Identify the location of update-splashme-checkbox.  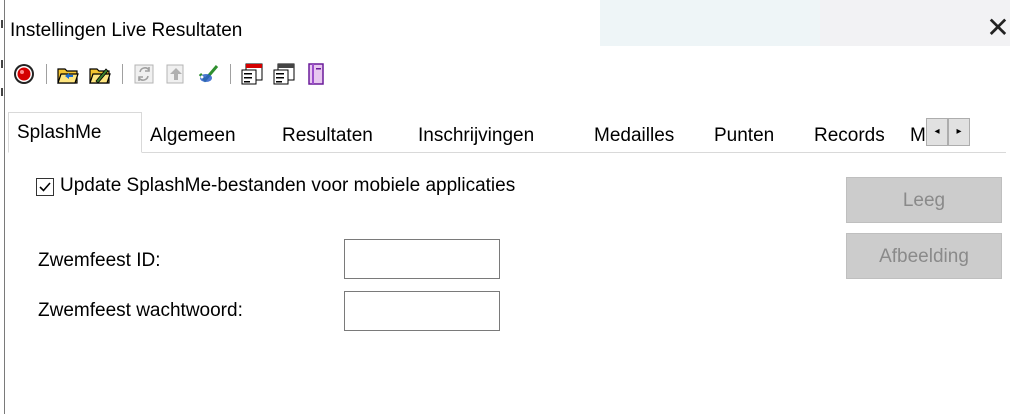
(45, 187).